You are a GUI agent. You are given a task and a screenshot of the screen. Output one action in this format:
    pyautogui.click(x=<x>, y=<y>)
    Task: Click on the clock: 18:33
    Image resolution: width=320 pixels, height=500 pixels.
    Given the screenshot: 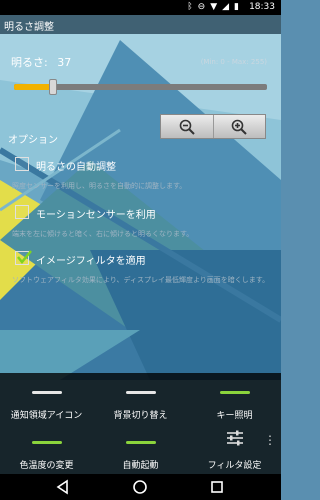 What is the action you would take?
    pyautogui.click(x=262, y=7)
    